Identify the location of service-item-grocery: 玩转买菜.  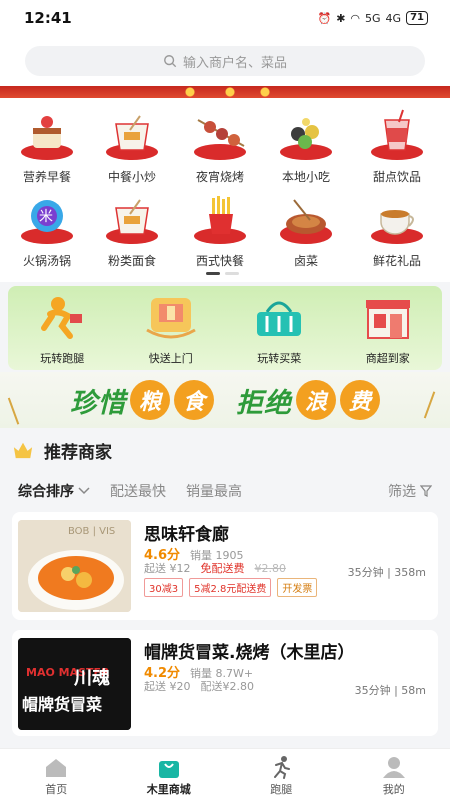
(279, 328).